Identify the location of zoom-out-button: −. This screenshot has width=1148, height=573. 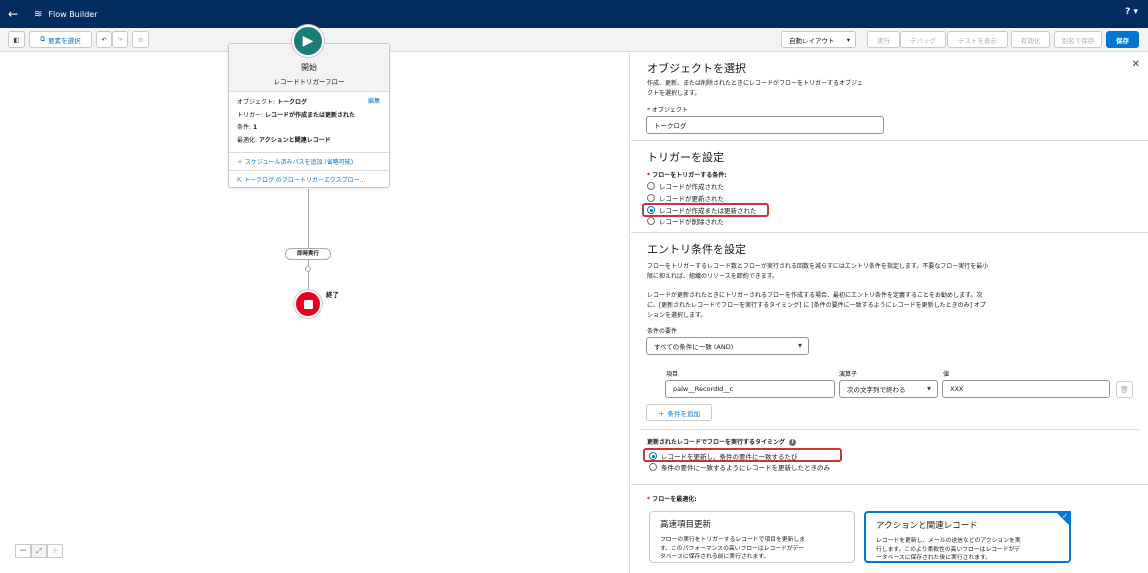
(23, 551).